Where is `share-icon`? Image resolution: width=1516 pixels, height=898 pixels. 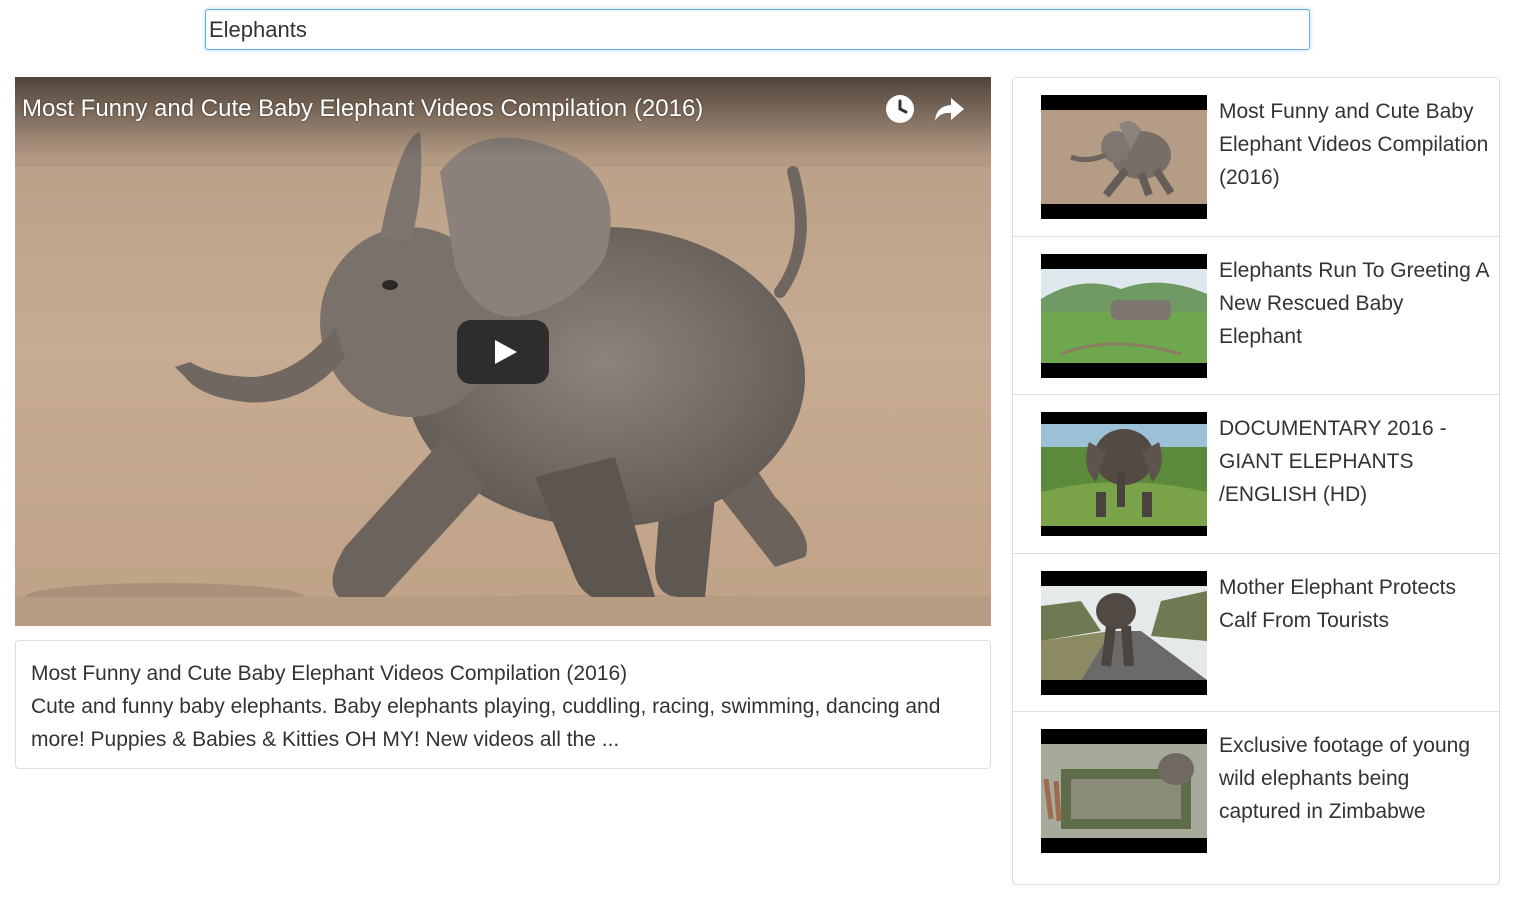
share-icon is located at coordinates (949, 109).